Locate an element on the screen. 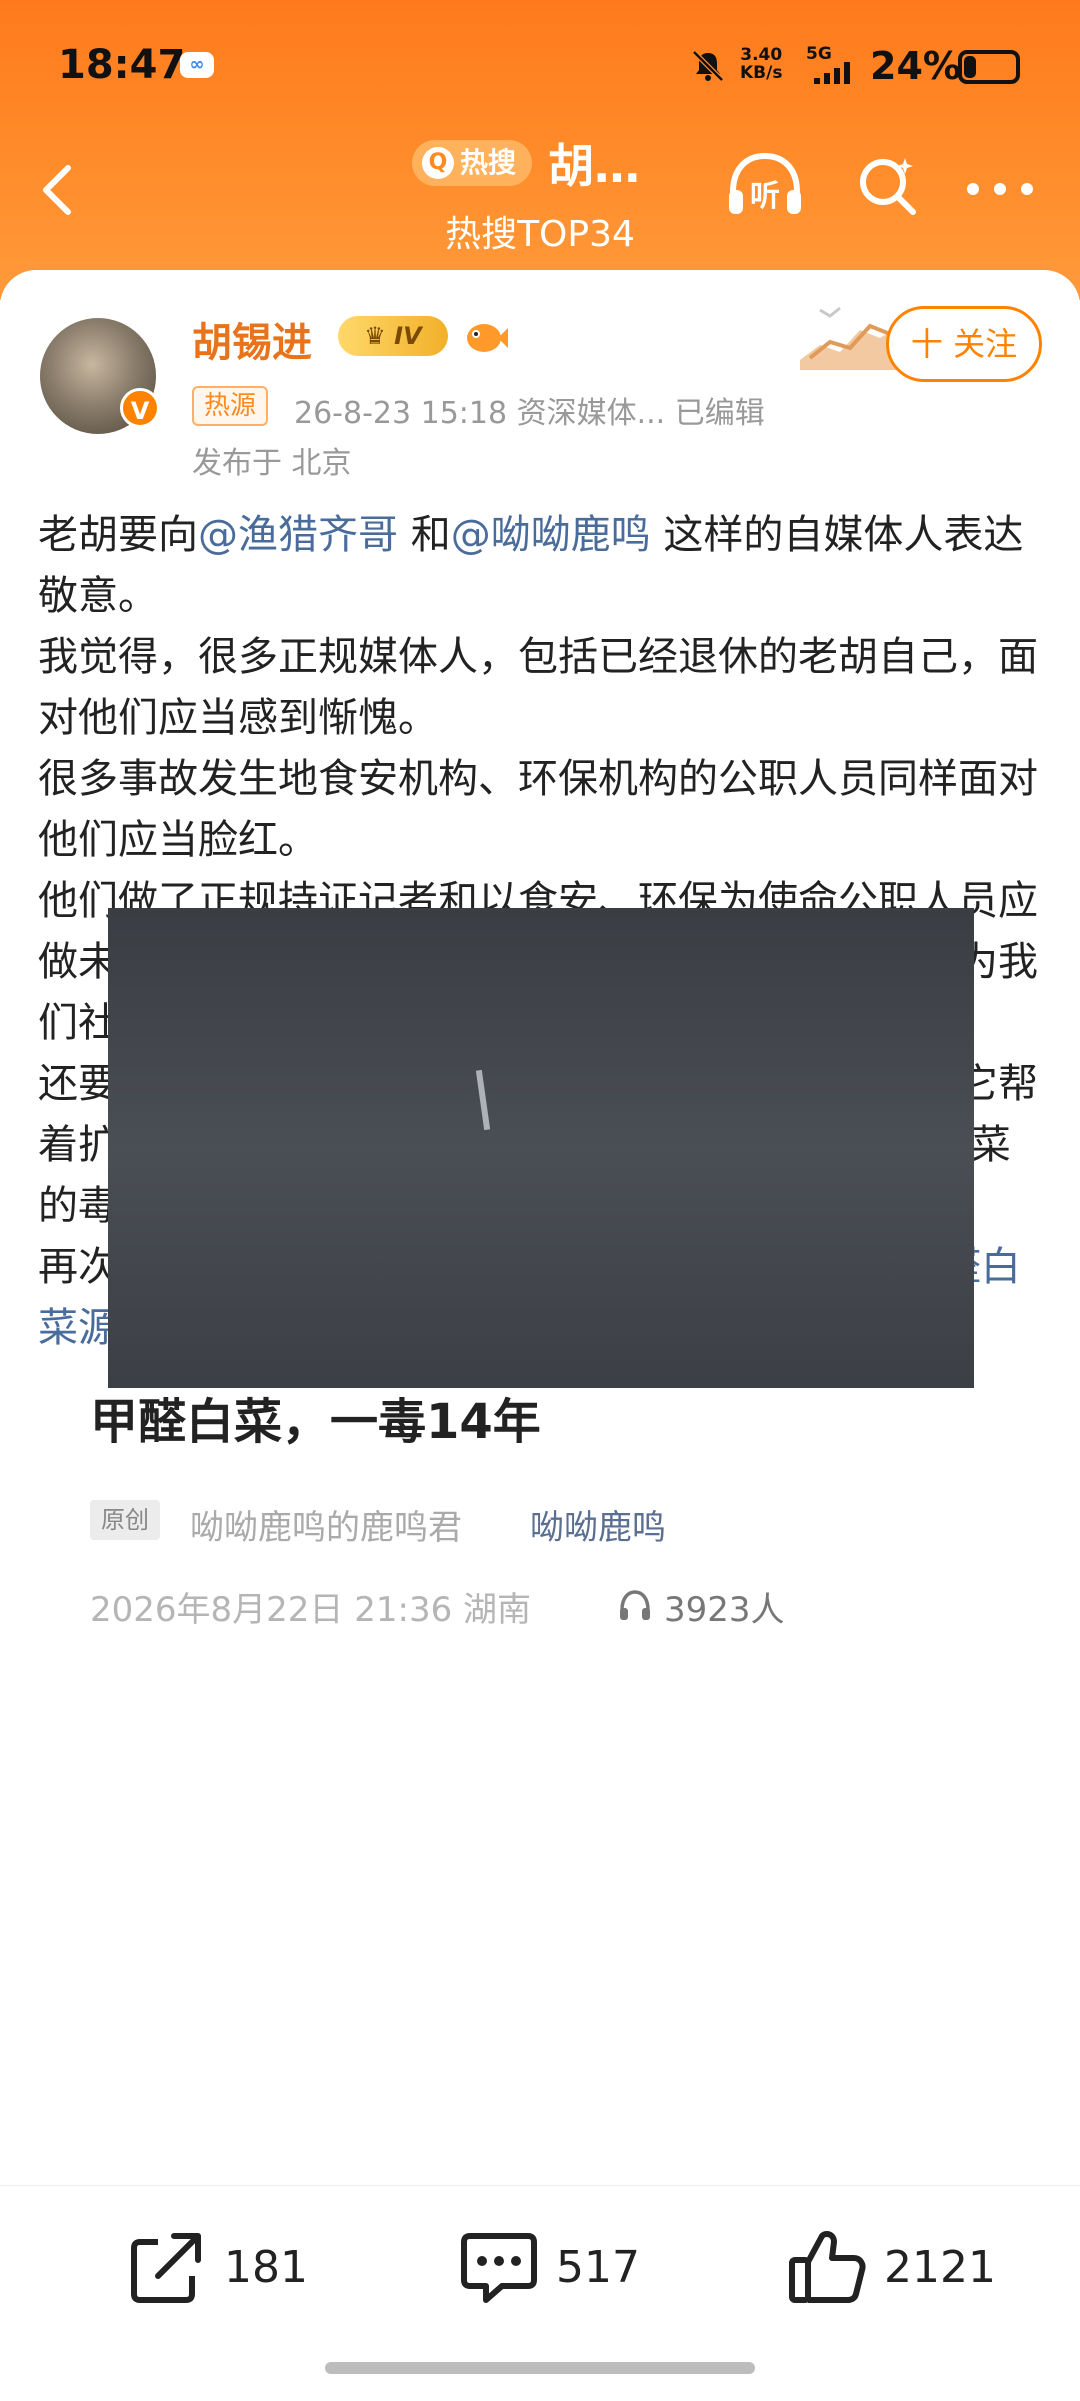  hot-search-label: 热搜 is located at coordinates (488, 162).